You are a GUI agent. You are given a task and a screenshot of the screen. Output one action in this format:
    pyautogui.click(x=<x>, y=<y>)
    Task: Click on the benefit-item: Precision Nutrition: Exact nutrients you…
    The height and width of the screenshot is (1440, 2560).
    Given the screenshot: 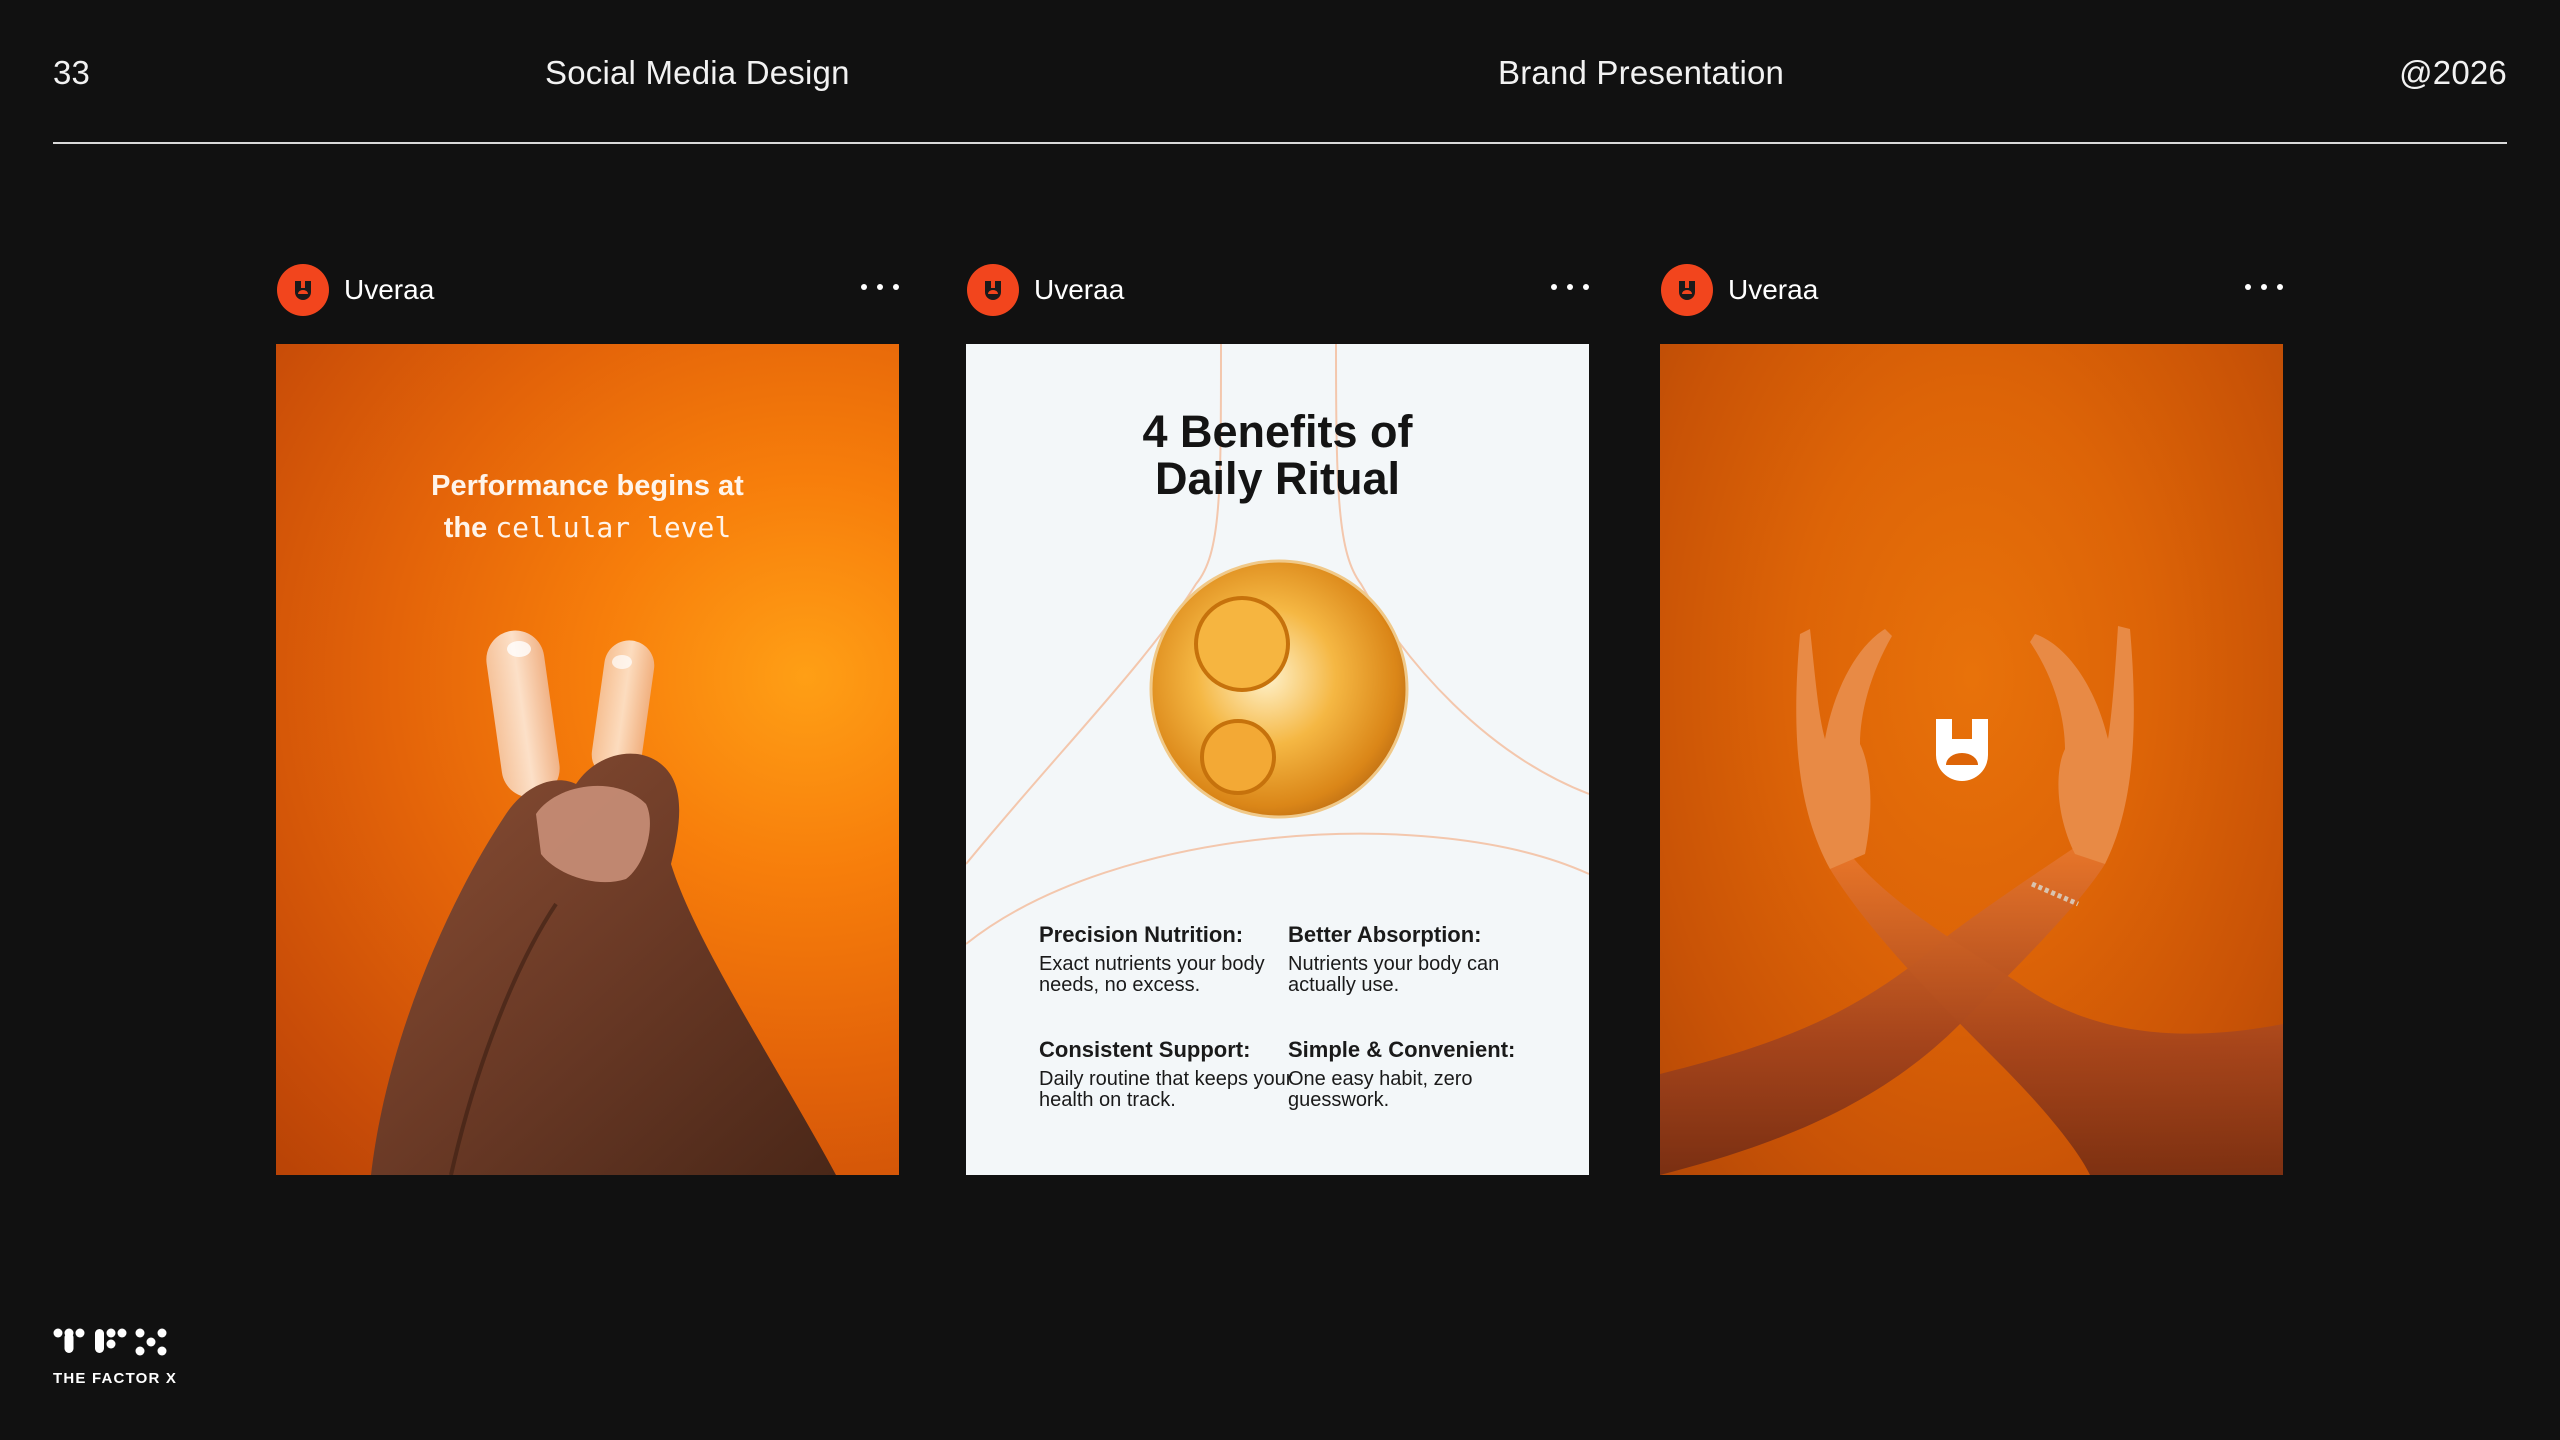 What is the action you would take?
    pyautogui.click(x=1152, y=959)
    